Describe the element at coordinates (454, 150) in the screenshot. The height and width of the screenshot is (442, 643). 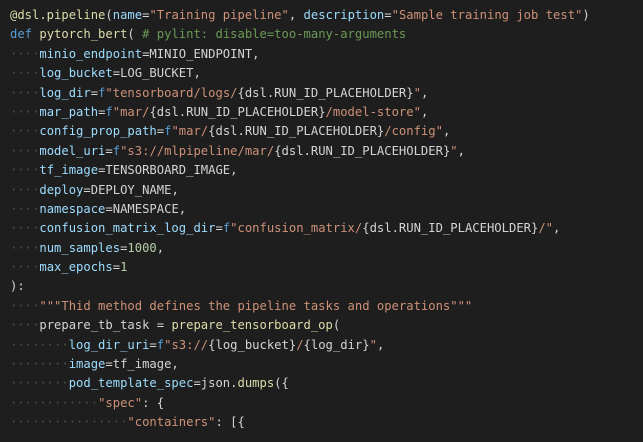
I see `code-token: "` at that location.